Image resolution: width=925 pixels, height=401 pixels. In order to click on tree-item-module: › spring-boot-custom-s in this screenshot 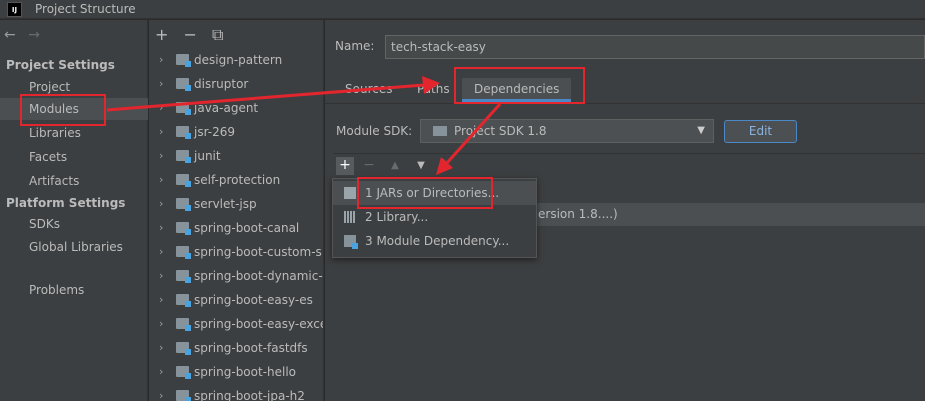, I will do `click(236, 252)`.